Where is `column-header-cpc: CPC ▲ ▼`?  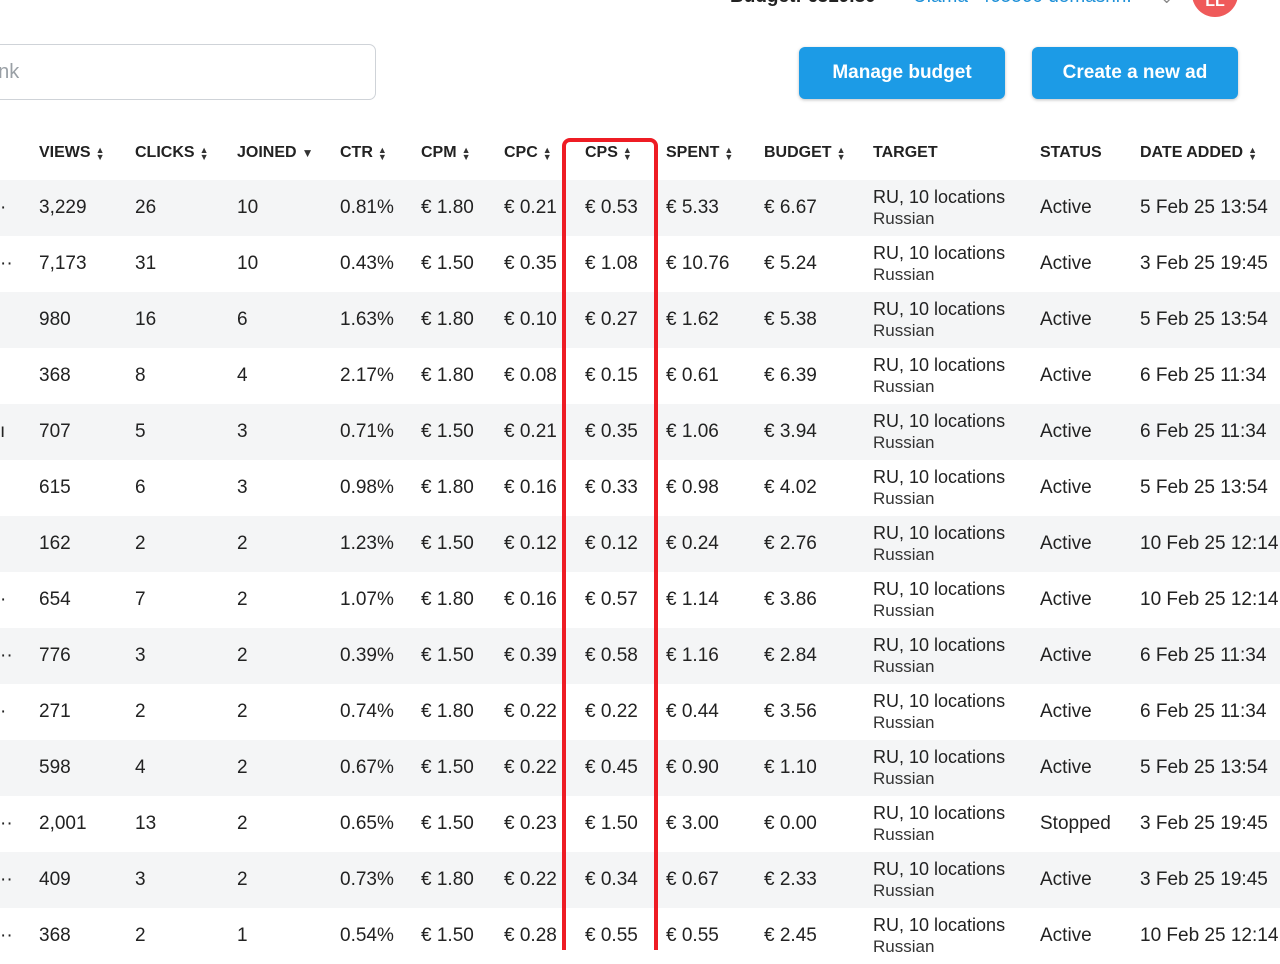
column-header-cpc: CPC ▲ ▼ is located at coordinates (544, 152).